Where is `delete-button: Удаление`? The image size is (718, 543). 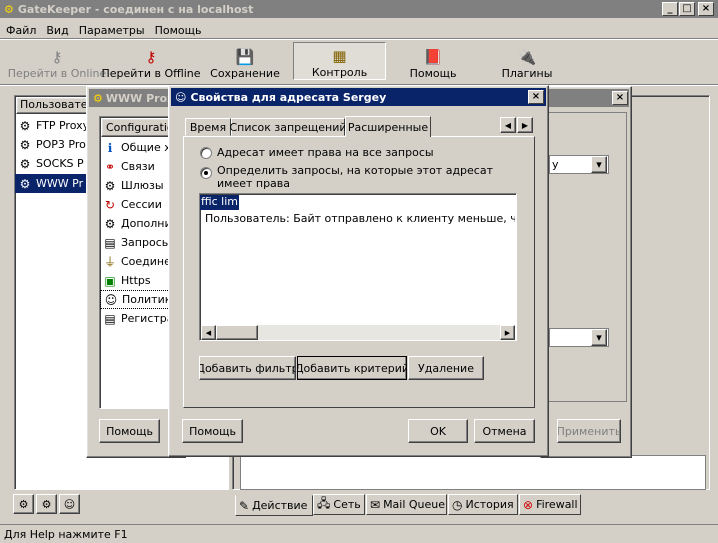 delete-button: Удаление is located at coordinates (446, 368).